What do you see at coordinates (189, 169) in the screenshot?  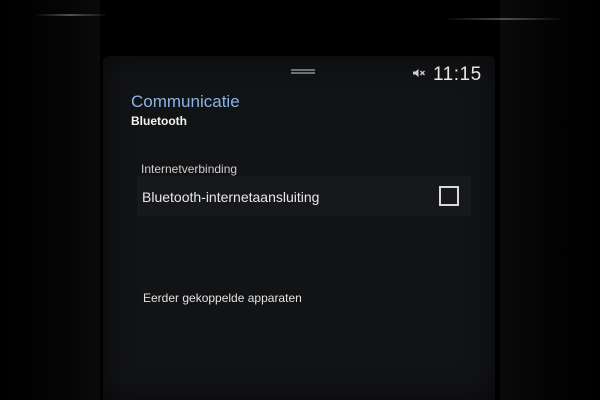 I see `section-label-internet: Internetverbinding` at bounding box center [189, 169].